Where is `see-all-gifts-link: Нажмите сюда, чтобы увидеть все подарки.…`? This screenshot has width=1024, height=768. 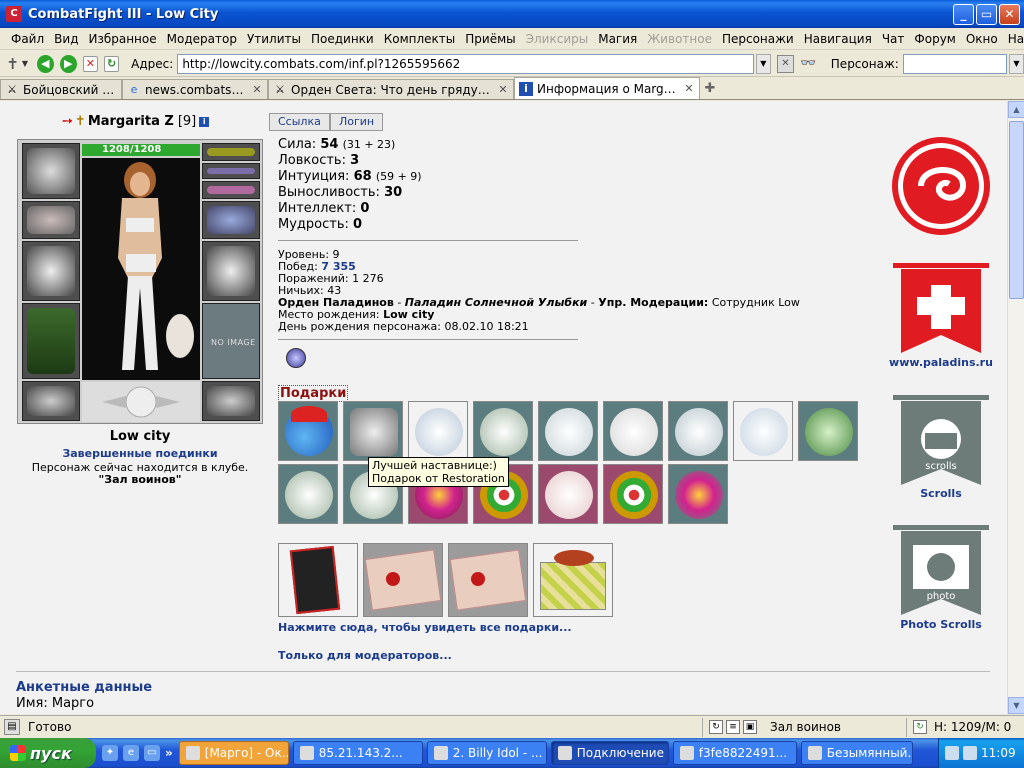 see-all-gifts-link: Нажмите сюда, чтобы увидеть все подарки.… is located at coordinates (425, 627).